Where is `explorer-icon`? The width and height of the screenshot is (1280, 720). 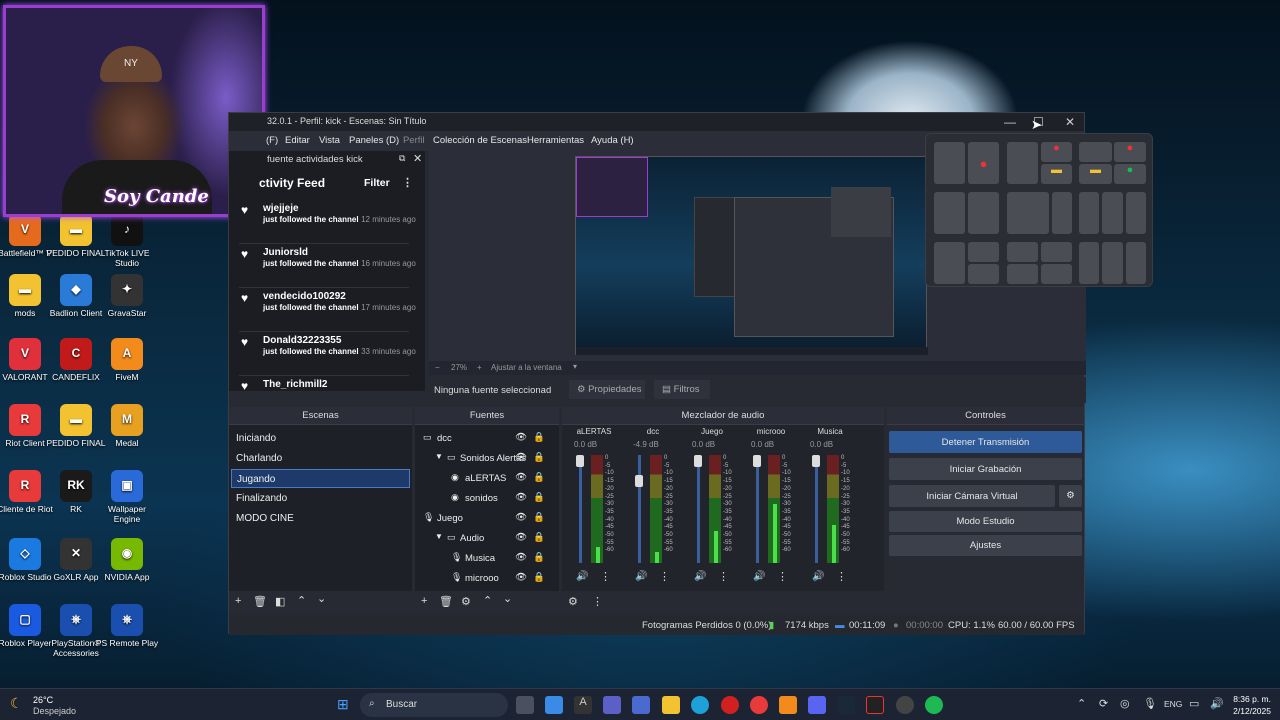
explorer-icon is located at coordinates (671, 705).